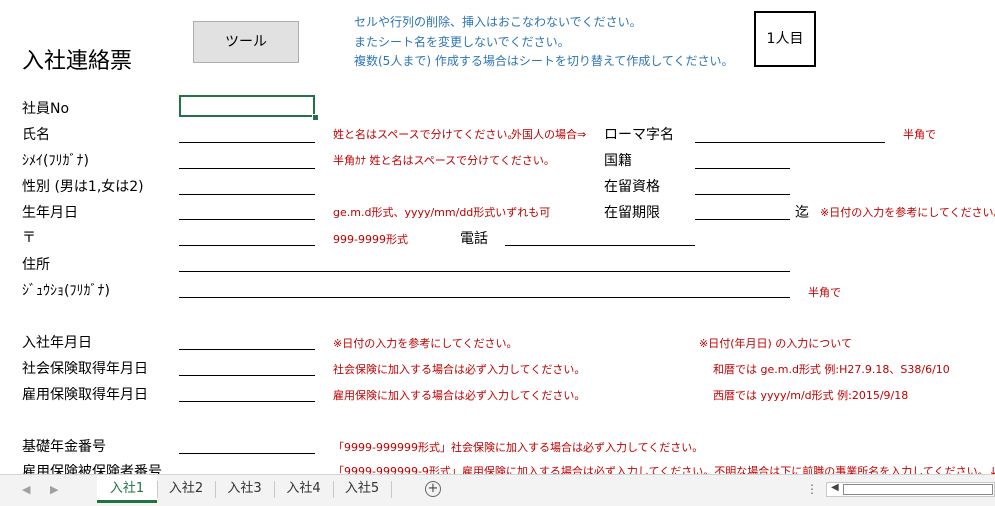 Image resolution: width=995 pixels, height=506 pixels. What do you see at coordinates (544, 61) in the screenshot?
I see `instruction-line-3: 複数(5人まで) 作成する場合はシートを切り替えて作成してください。` at bounding box center [544, 61].